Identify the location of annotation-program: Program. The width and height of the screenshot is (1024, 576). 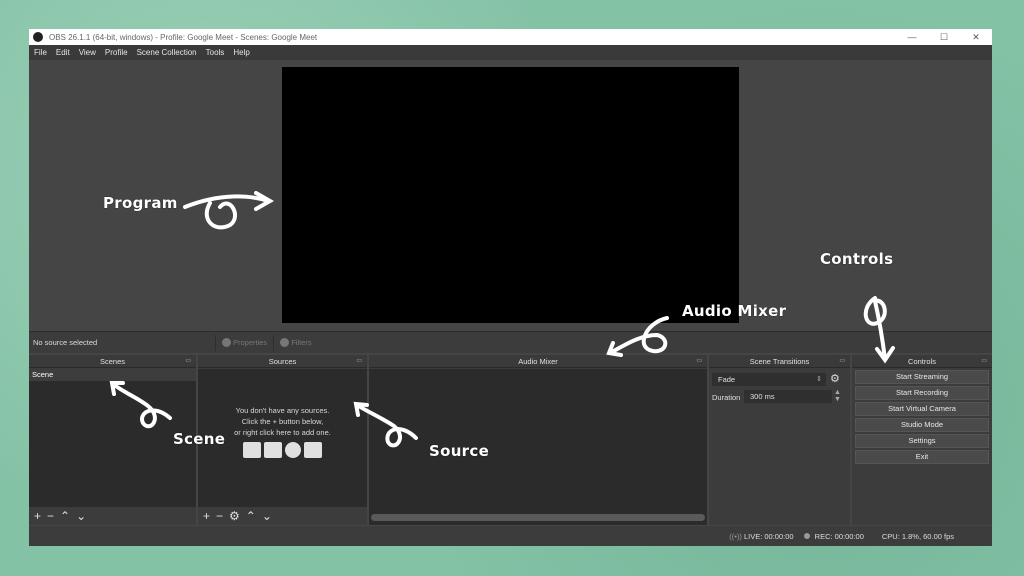
(140, 203).